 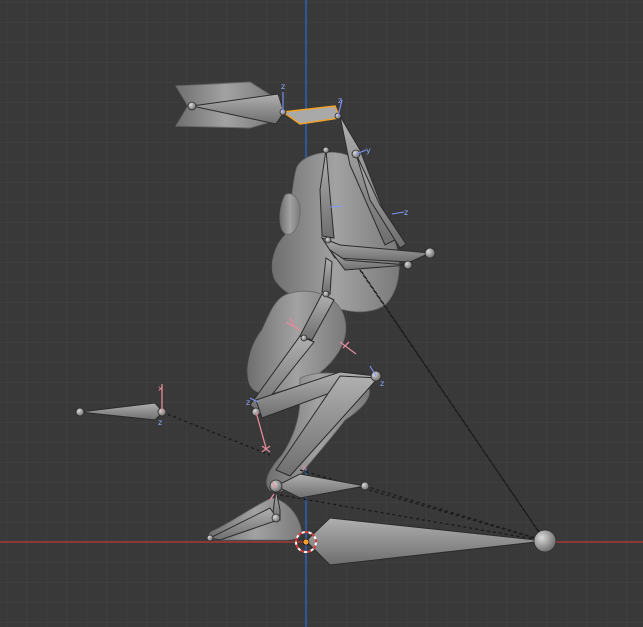 What do you see at coordinates (304, 467) in the screenshot?
I see `shin-x-label: x` at bounding box center [304, 467].